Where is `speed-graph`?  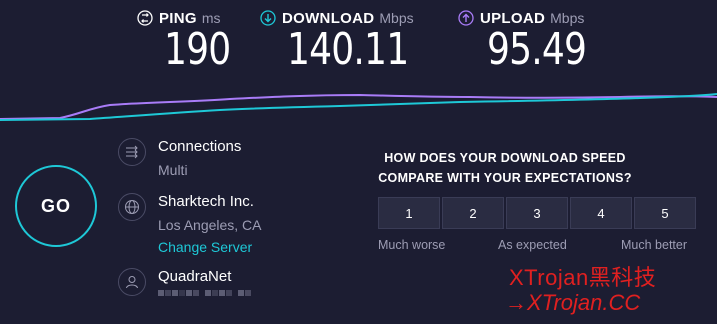
speed-graph is located at coordinates (358, 107).